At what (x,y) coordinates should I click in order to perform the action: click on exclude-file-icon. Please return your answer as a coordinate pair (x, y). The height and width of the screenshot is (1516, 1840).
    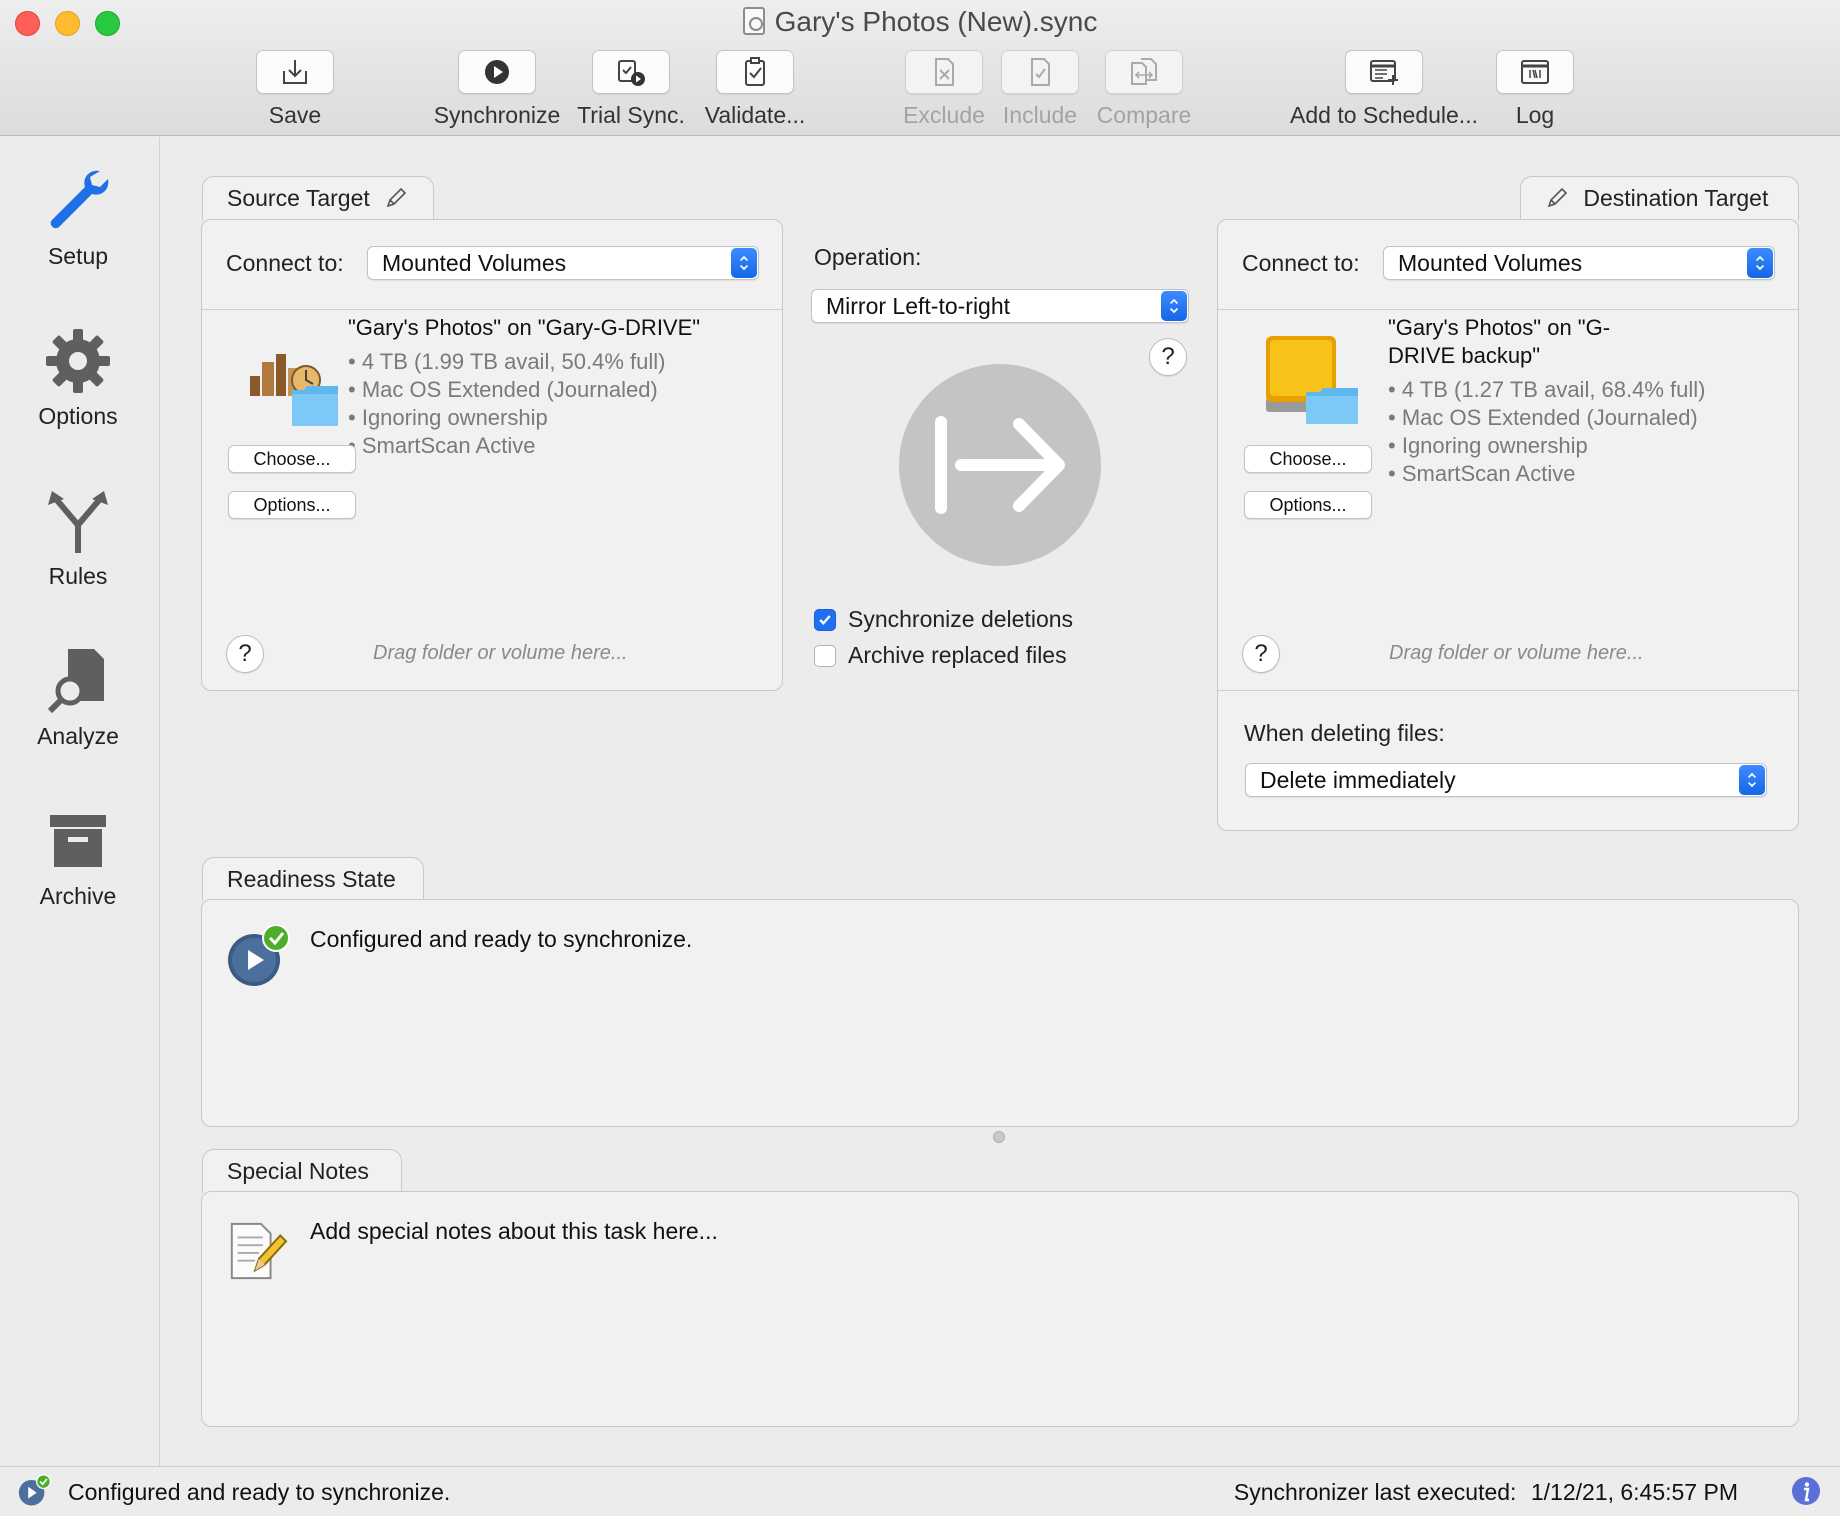
    Looking at the image, I should click on (944, 72).